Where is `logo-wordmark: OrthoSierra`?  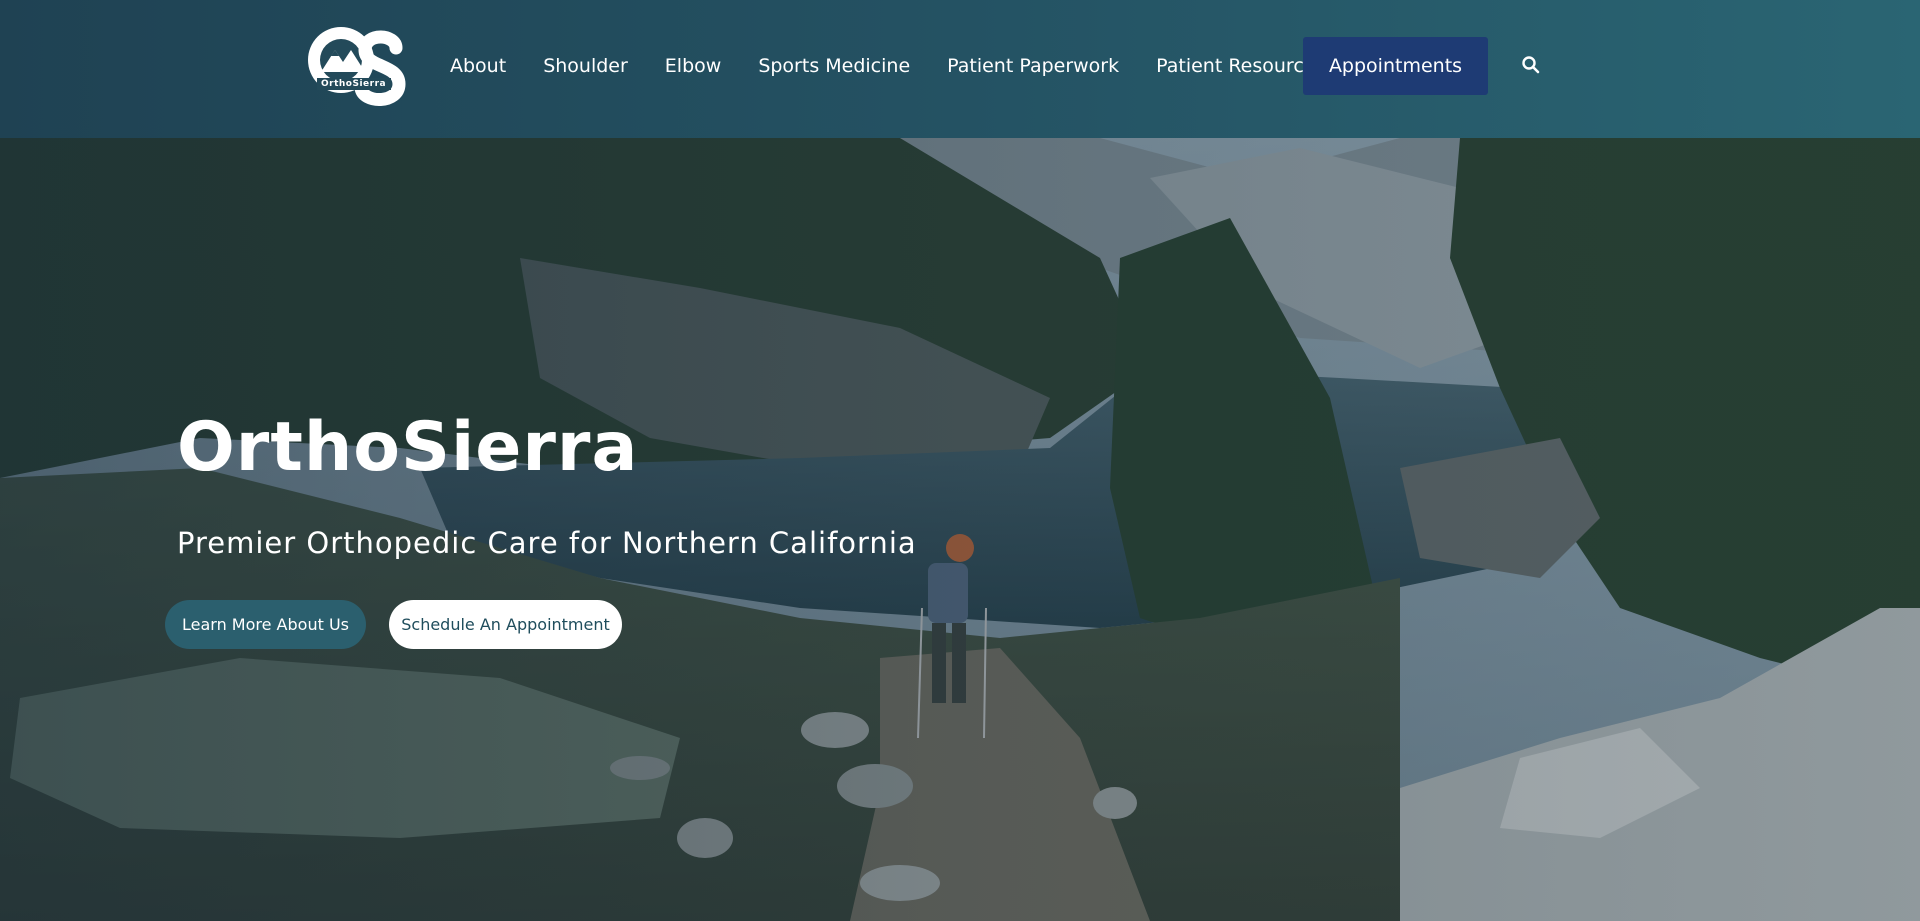 logo-wordmark: OrthoSierra is located at coordinates (354, 84).